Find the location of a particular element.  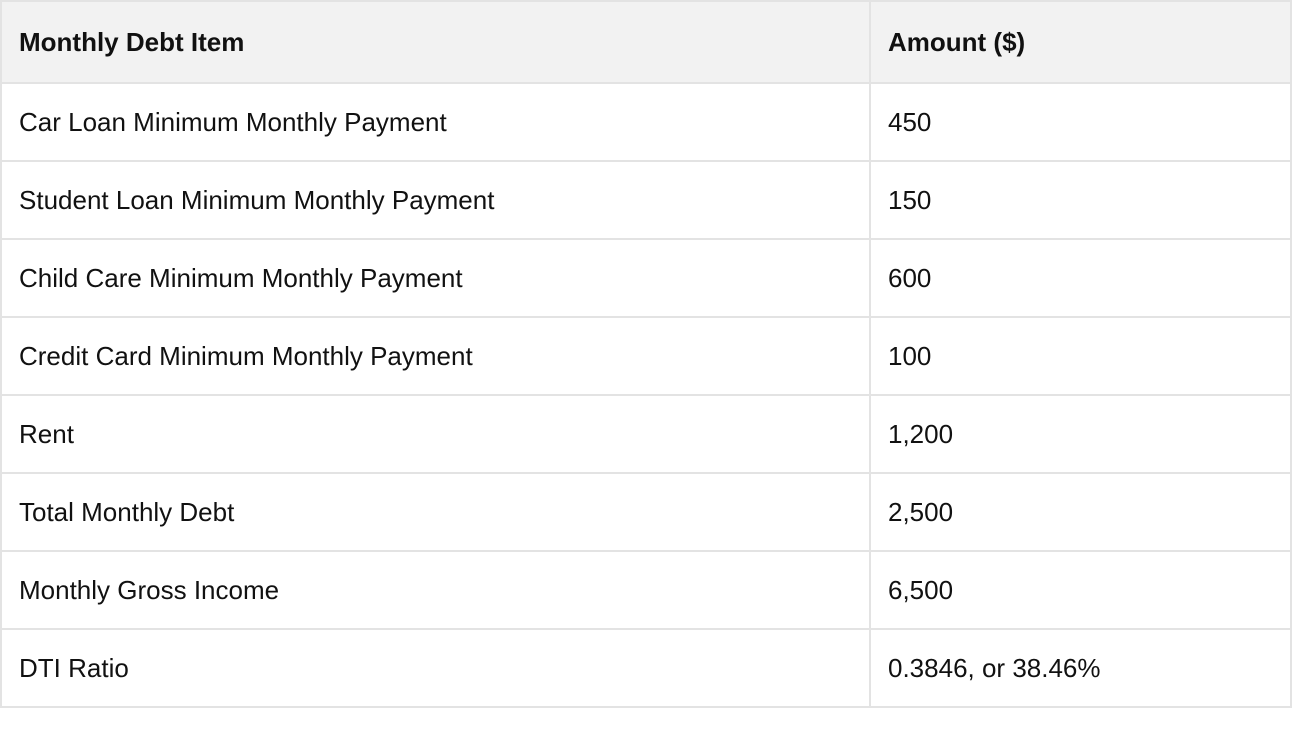

debt-item-cell: Car Loan Minimum Monthly Payment is located at coordinates (435, 122).